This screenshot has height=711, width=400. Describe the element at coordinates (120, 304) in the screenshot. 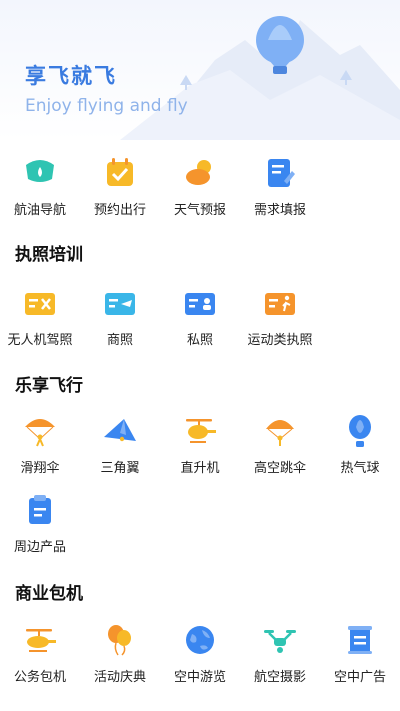

I see `commercial-license-icon` at that location.